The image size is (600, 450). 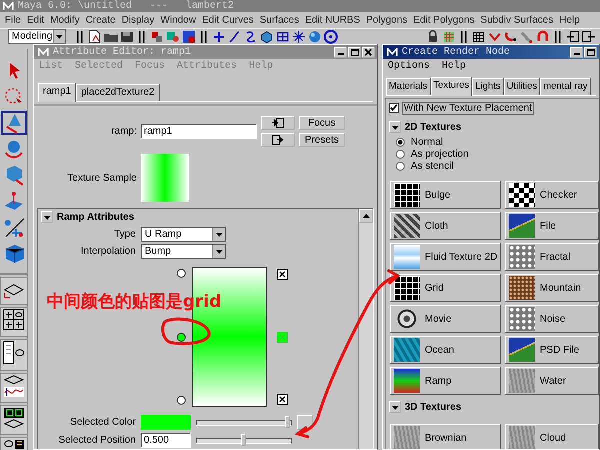 What do you see at coordinates (65, 20) in the screenshot?
I see `menu-item: Modify` at bounding box center [65, 20].